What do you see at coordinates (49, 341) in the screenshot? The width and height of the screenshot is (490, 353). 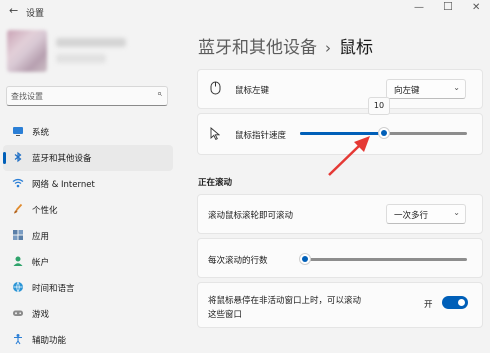 I see `sidebar-item-label: 辅助功能` at bounding box center [49, 341].